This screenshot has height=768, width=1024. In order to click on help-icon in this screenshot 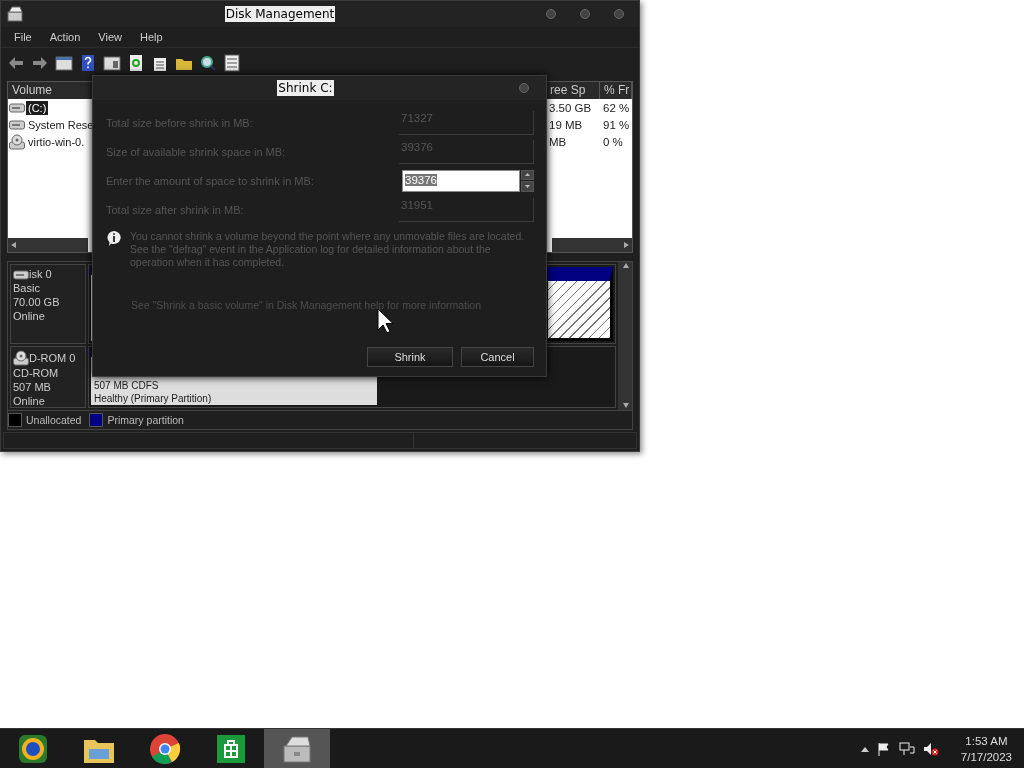, I will do `click(88, 62)`.